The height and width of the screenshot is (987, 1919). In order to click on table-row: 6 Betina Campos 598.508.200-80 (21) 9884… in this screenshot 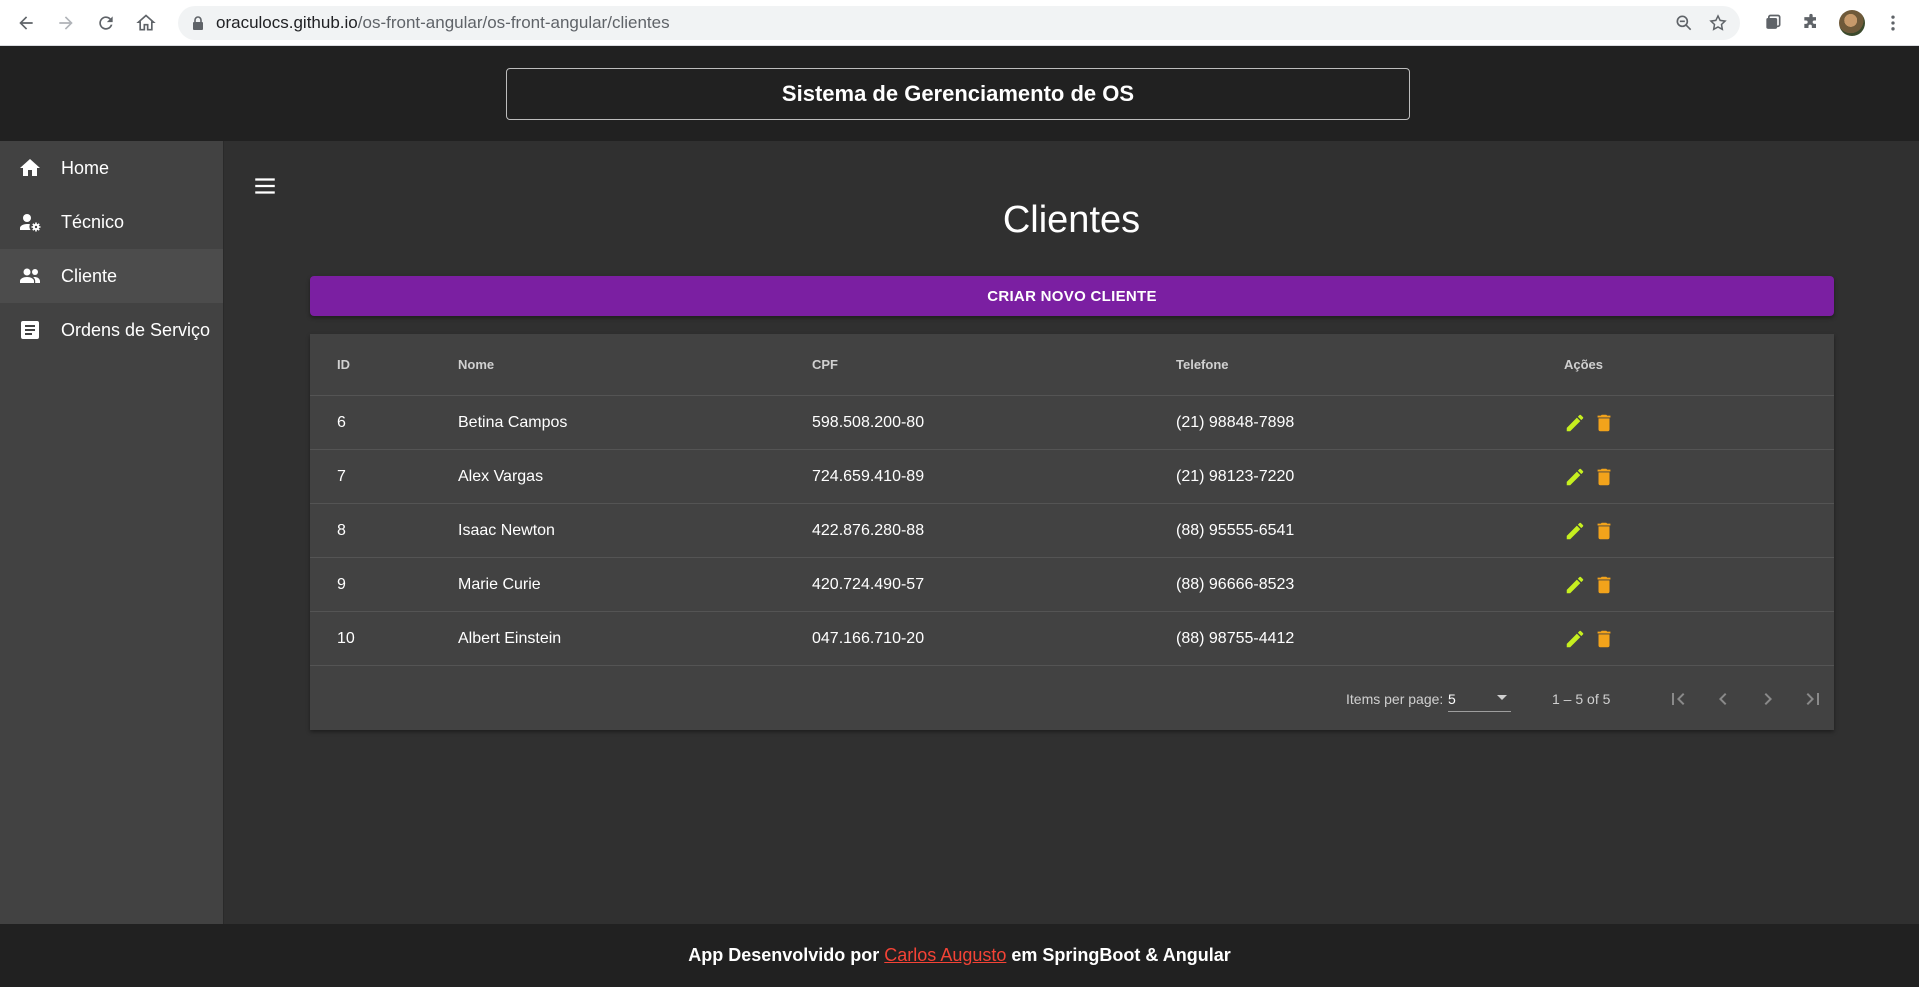, I will do `click(1072, 423)`.